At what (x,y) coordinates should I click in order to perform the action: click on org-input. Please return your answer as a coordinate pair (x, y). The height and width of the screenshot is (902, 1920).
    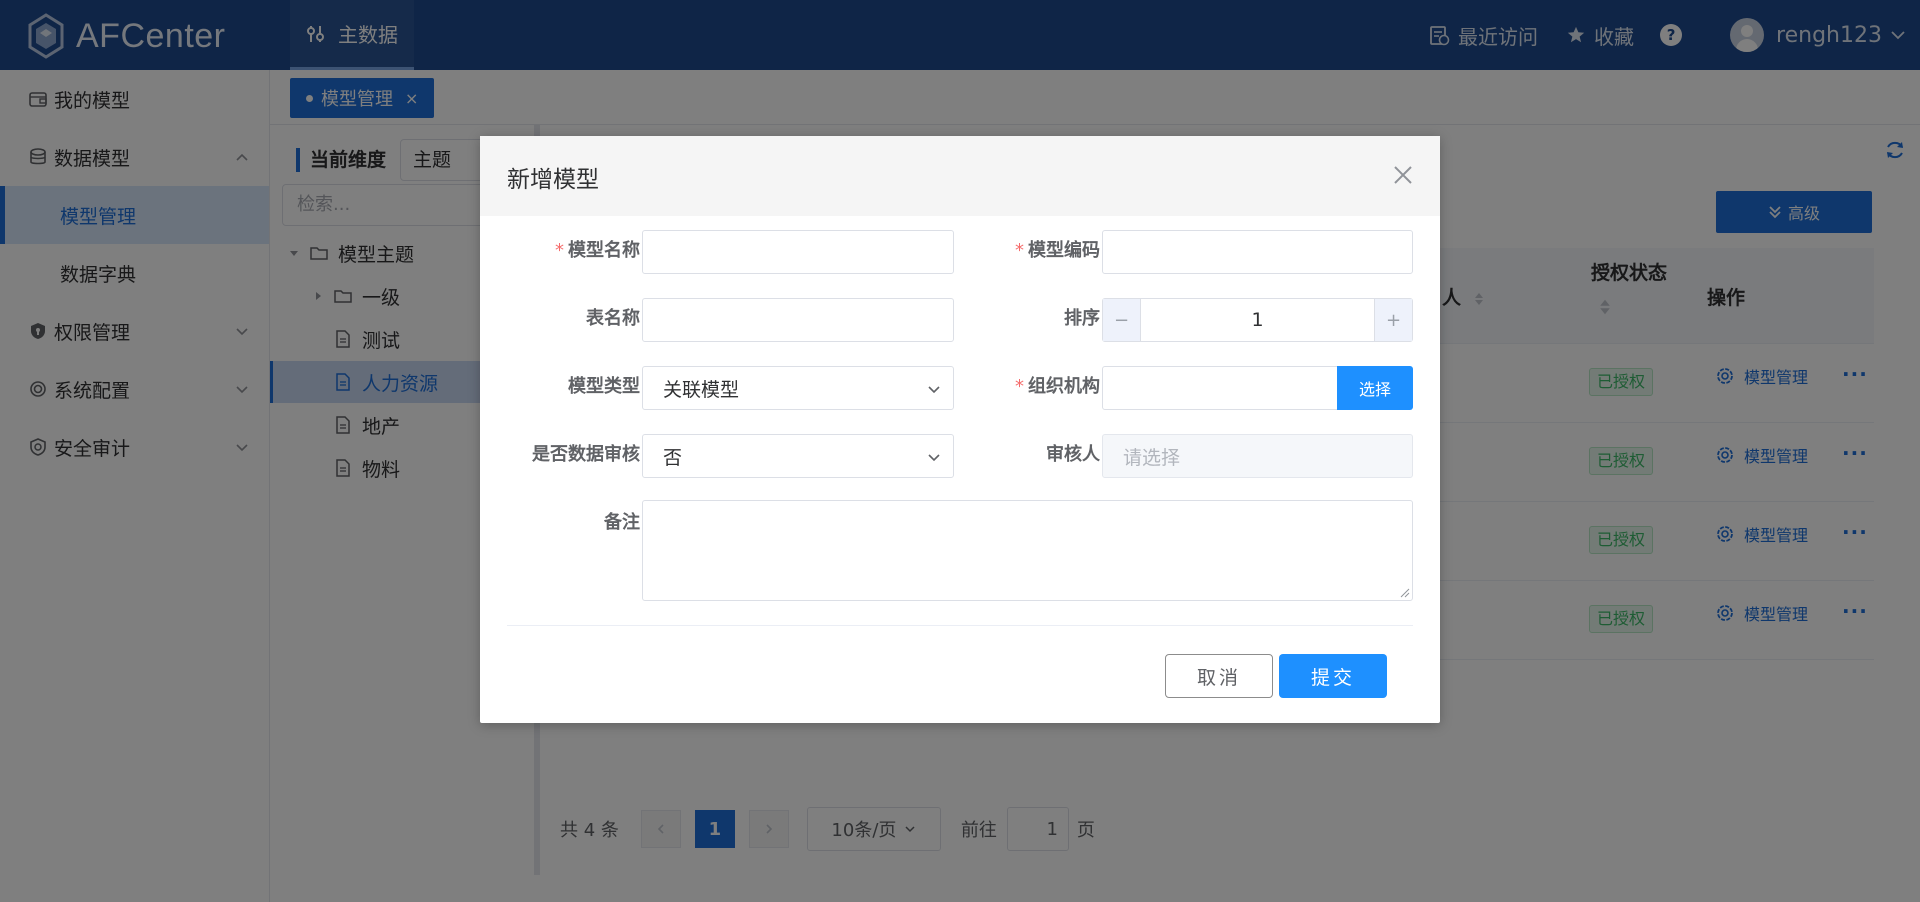
    Looking at the image, I should click on (1220, 388).